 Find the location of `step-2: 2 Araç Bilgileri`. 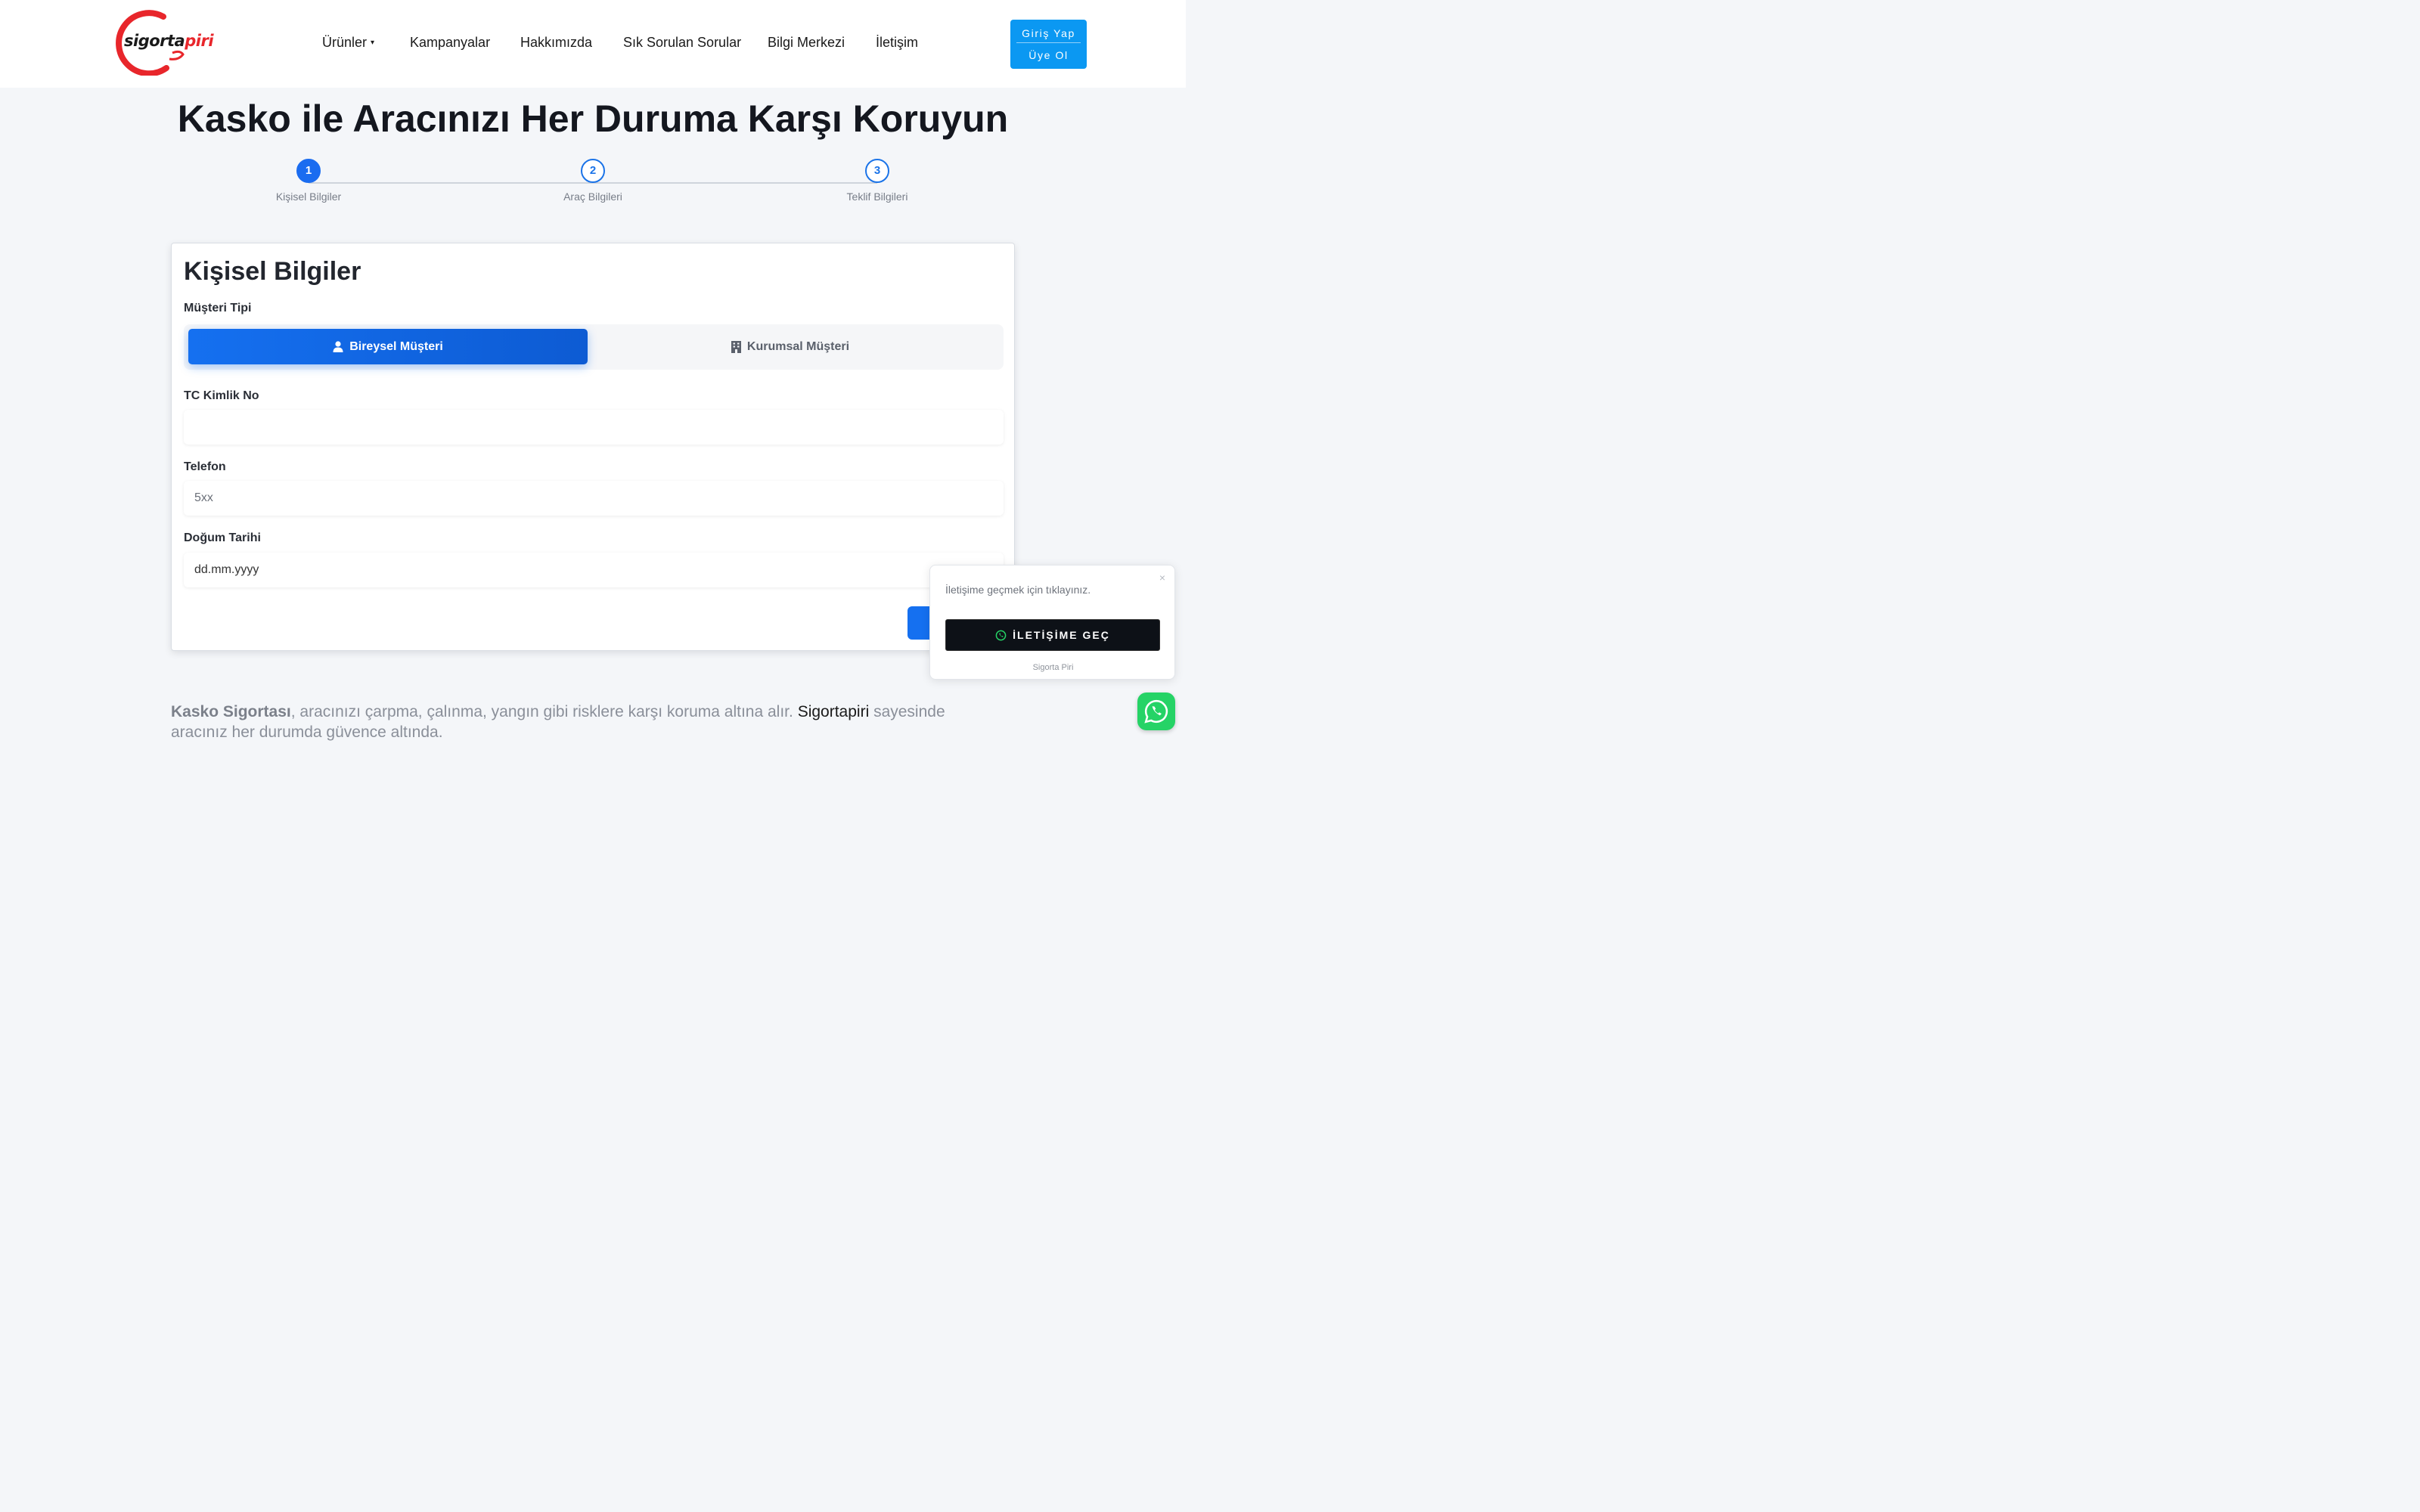

step-2: 2 Araç Bilgileri is located at coordinates (593, 181).